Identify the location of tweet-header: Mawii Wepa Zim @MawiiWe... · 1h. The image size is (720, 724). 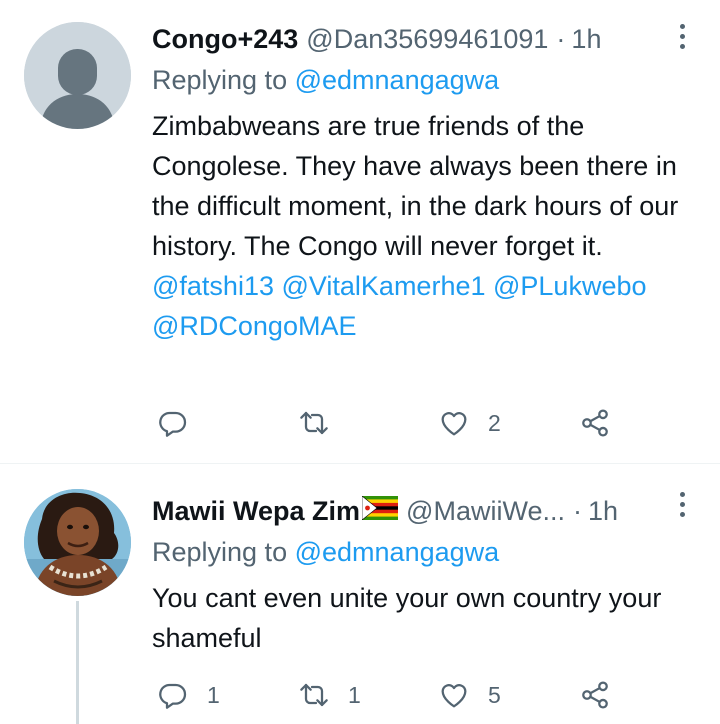
(403, 511).